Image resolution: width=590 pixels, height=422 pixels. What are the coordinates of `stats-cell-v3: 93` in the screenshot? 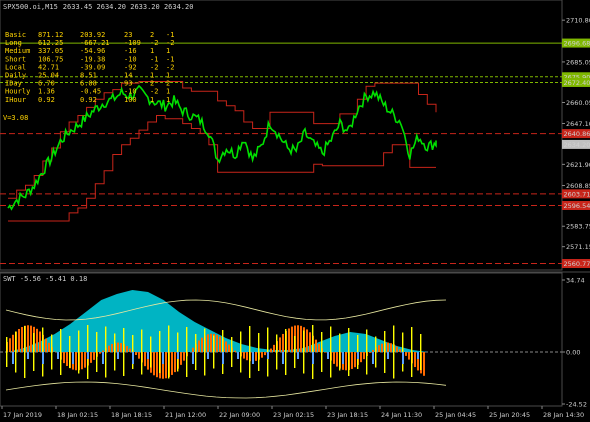 It's located at (128, 84).